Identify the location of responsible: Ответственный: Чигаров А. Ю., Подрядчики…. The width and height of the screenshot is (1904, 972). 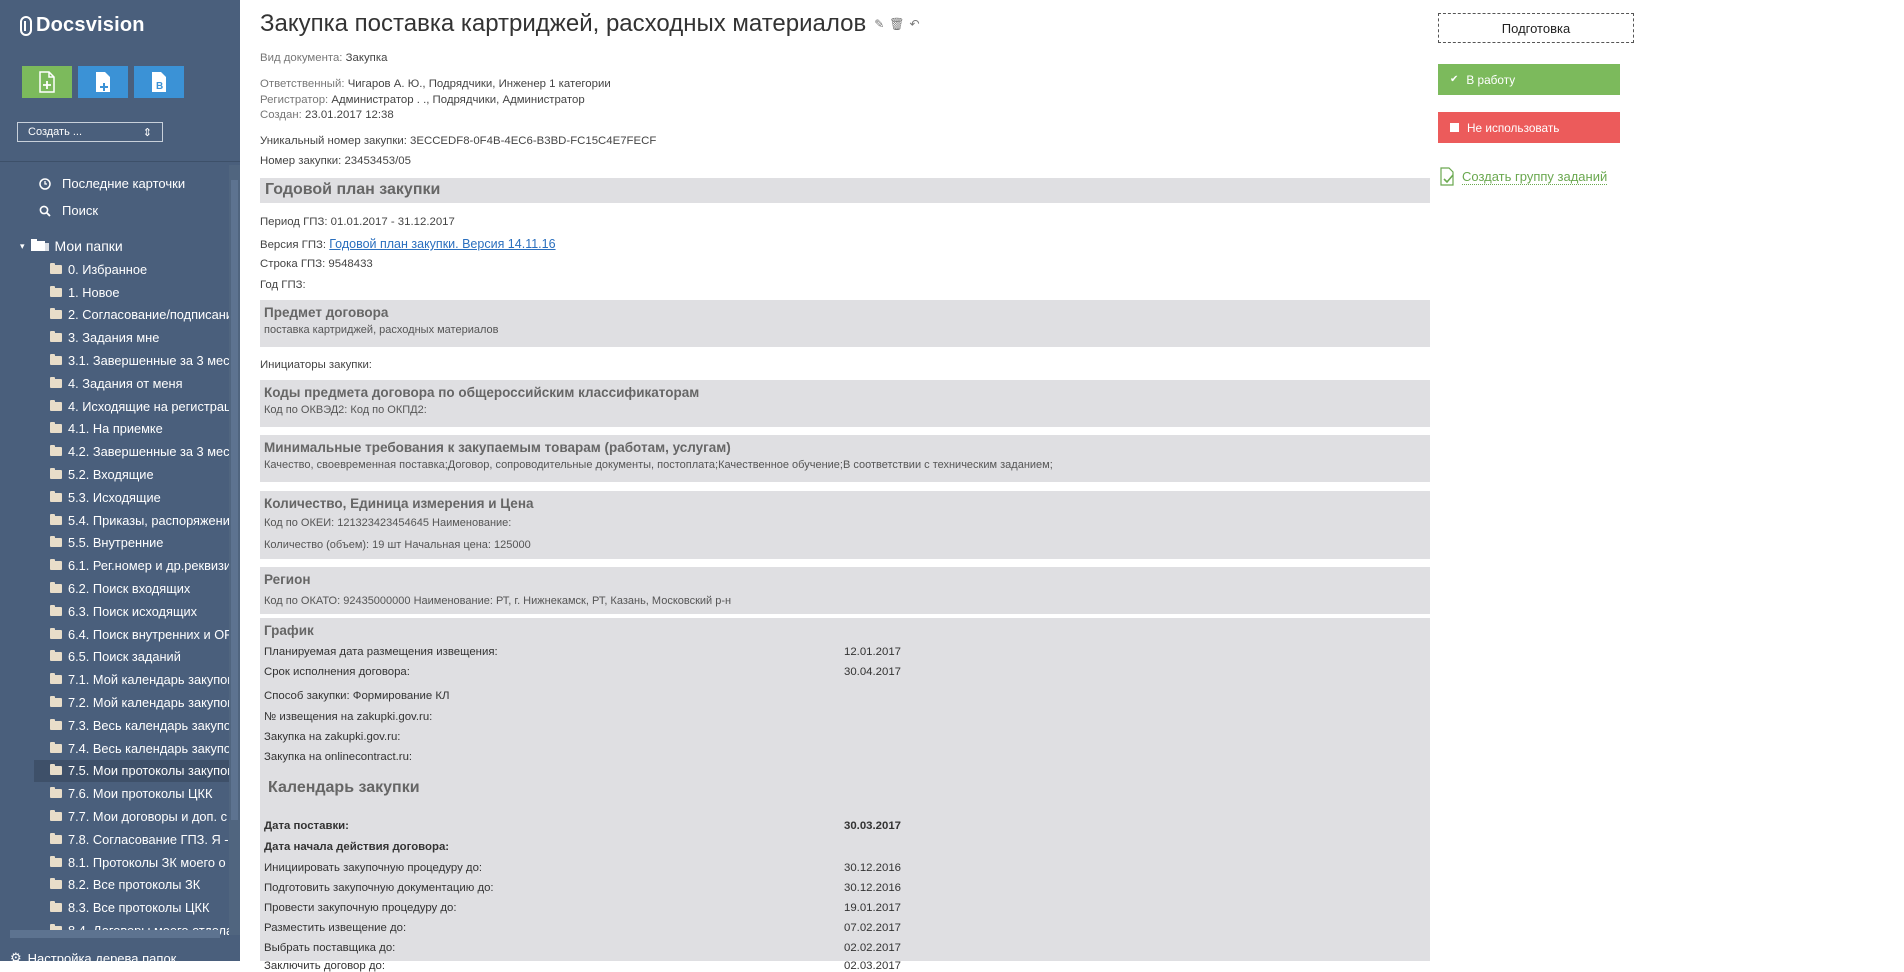
(435, 84).